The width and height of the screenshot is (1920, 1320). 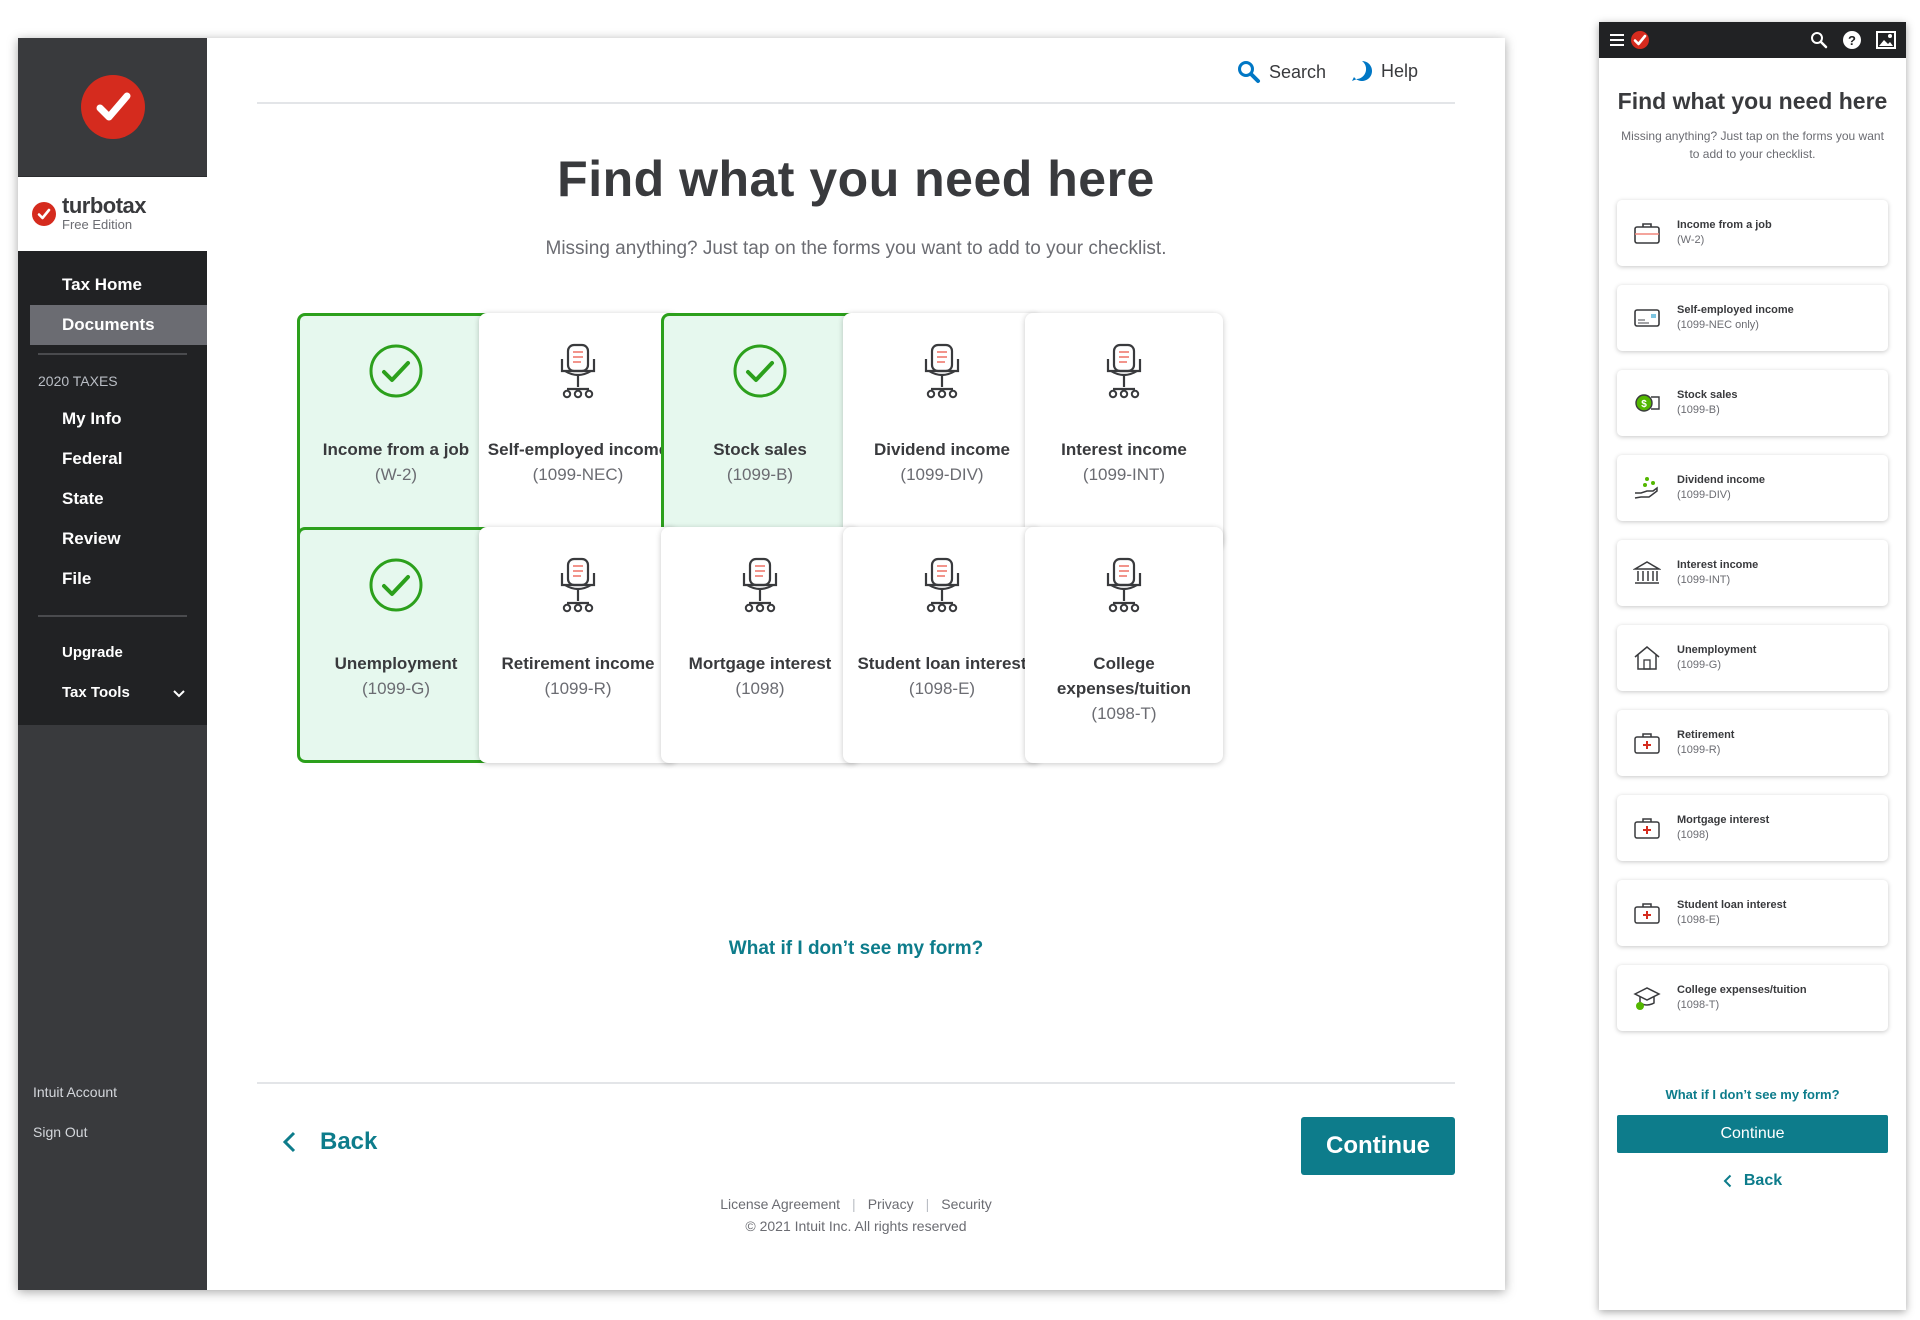 I want to click on mobile-form-item: Dividend income (1099-DIV), so click(x=1752, y=488).